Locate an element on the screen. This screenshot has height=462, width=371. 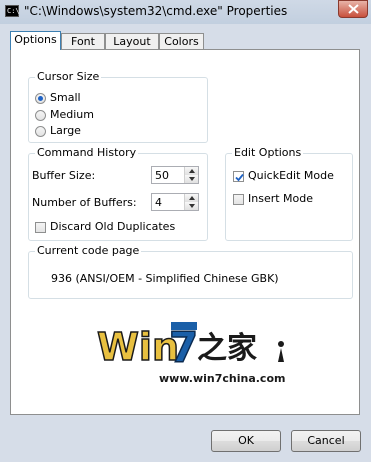
buffer-size-value: 50 is located at coordinates (162, 175).